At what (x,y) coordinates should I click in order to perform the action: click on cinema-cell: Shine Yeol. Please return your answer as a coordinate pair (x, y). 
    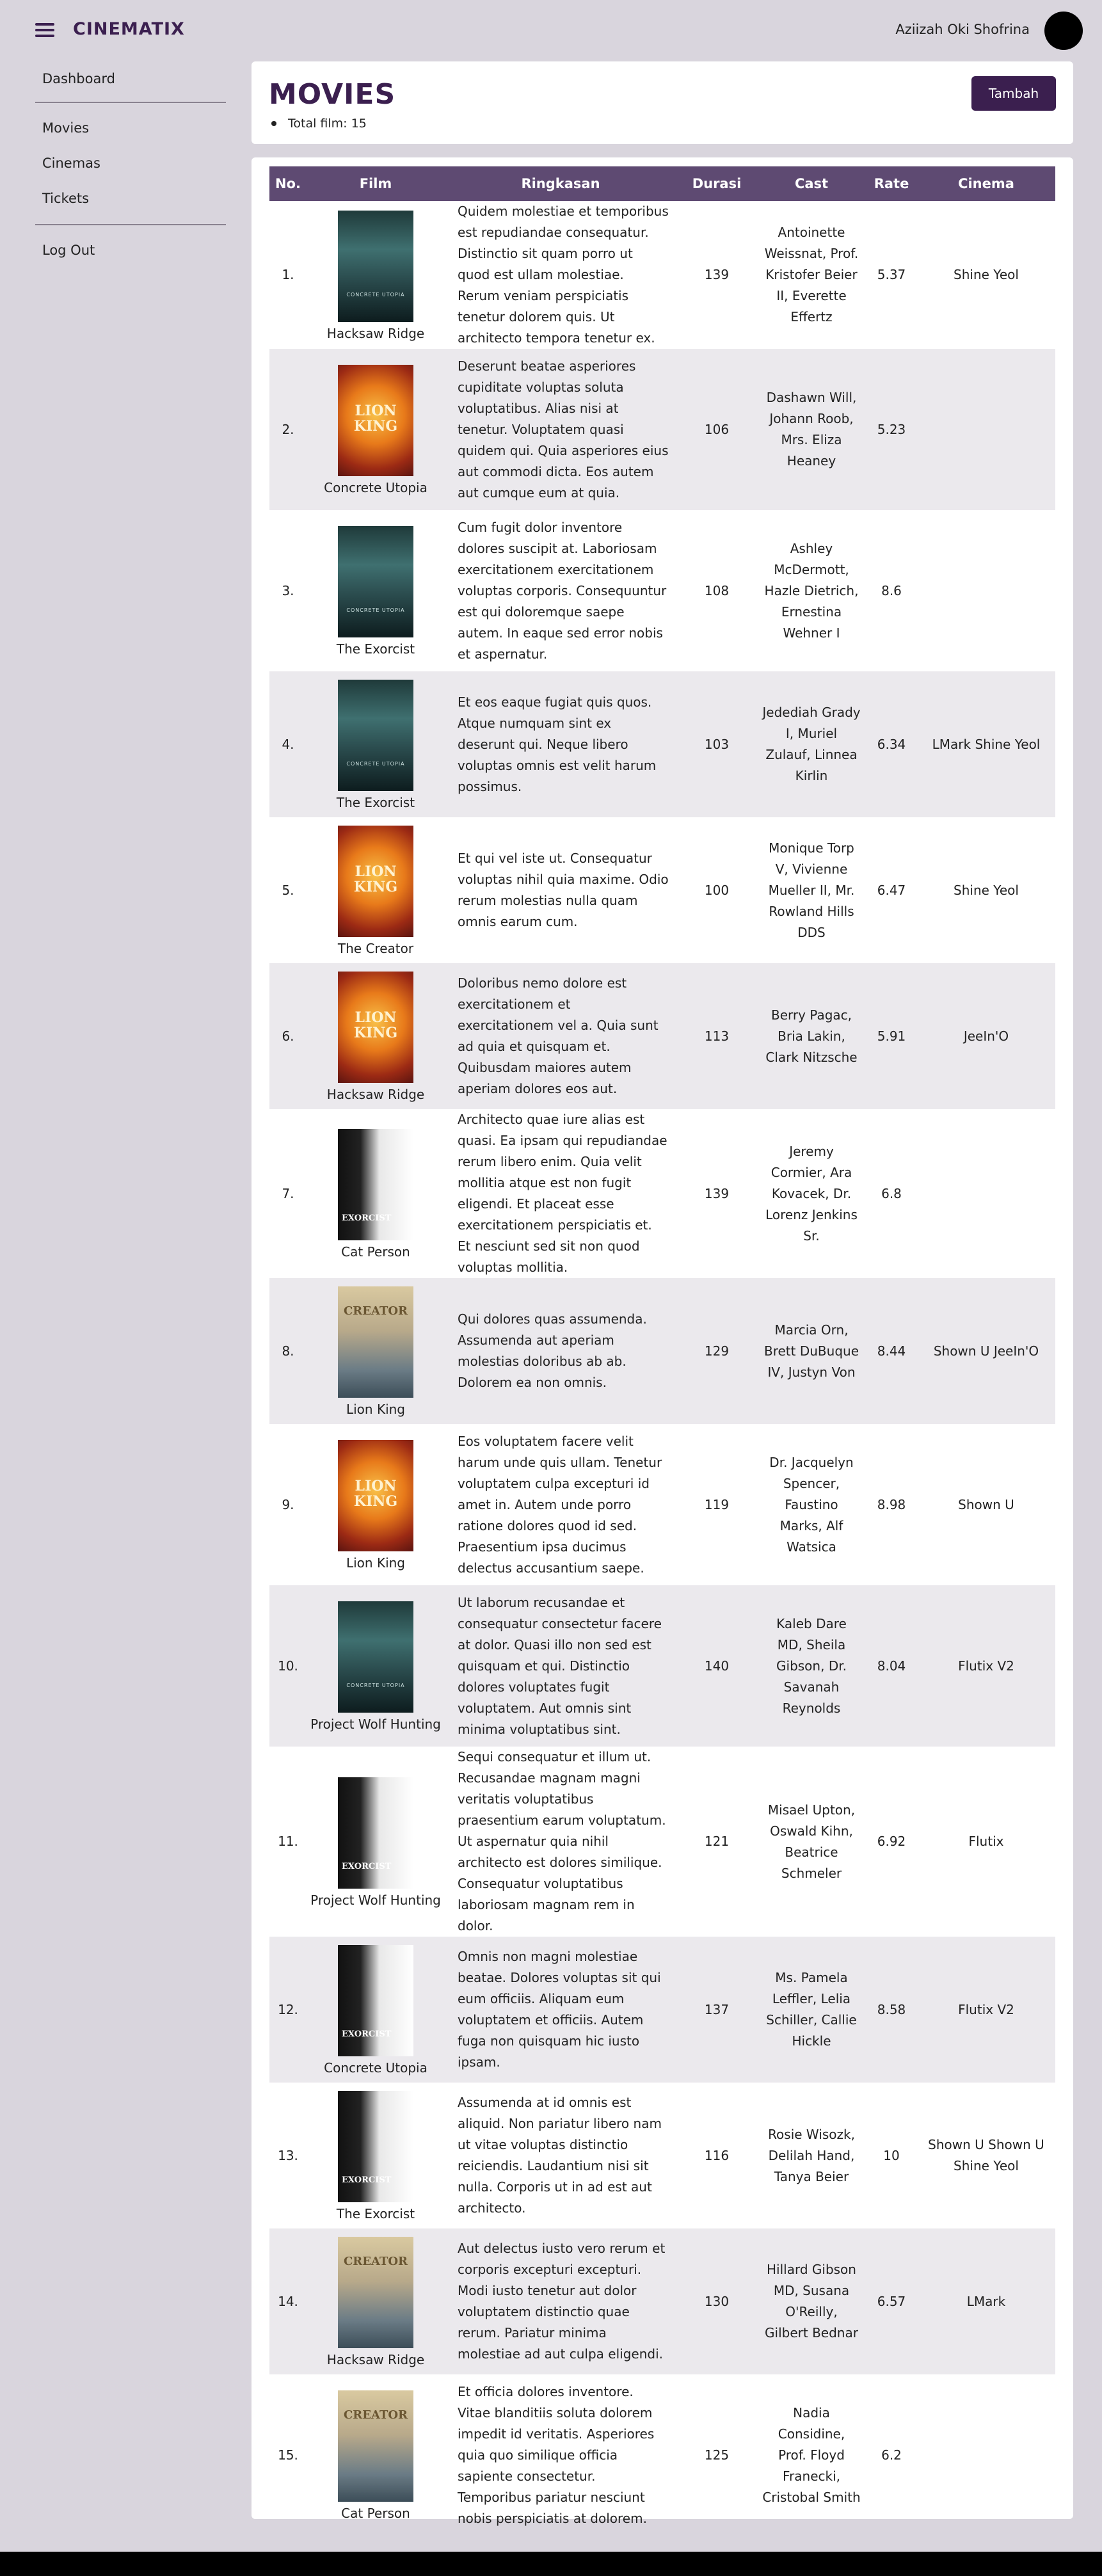
    Looking at the image, I should click on (986, 274).